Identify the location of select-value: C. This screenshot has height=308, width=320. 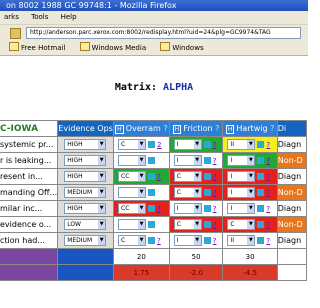
(178, 176).